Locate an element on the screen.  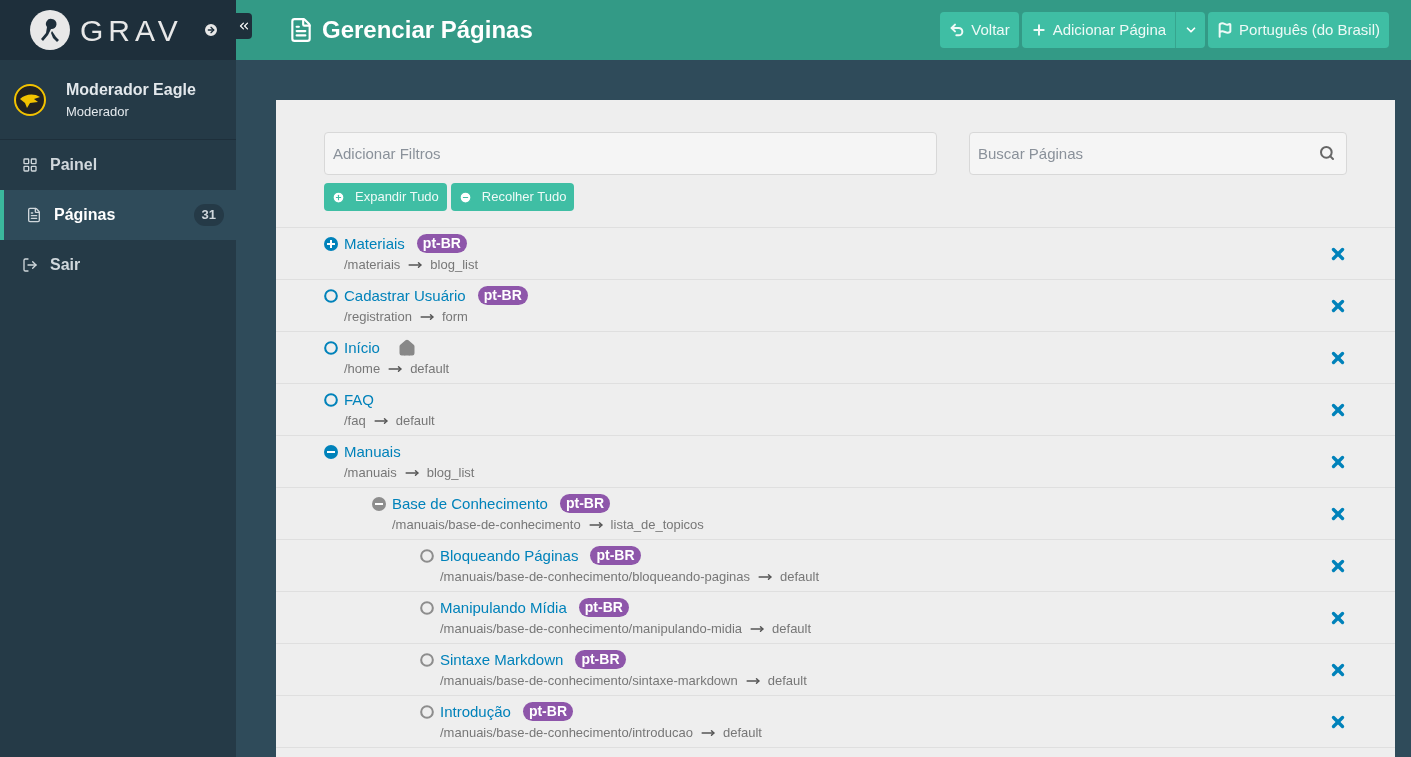
page-route: /manuais/base-de-conhecimento/sintaxe-markdown is located at coordinates (589, 680).